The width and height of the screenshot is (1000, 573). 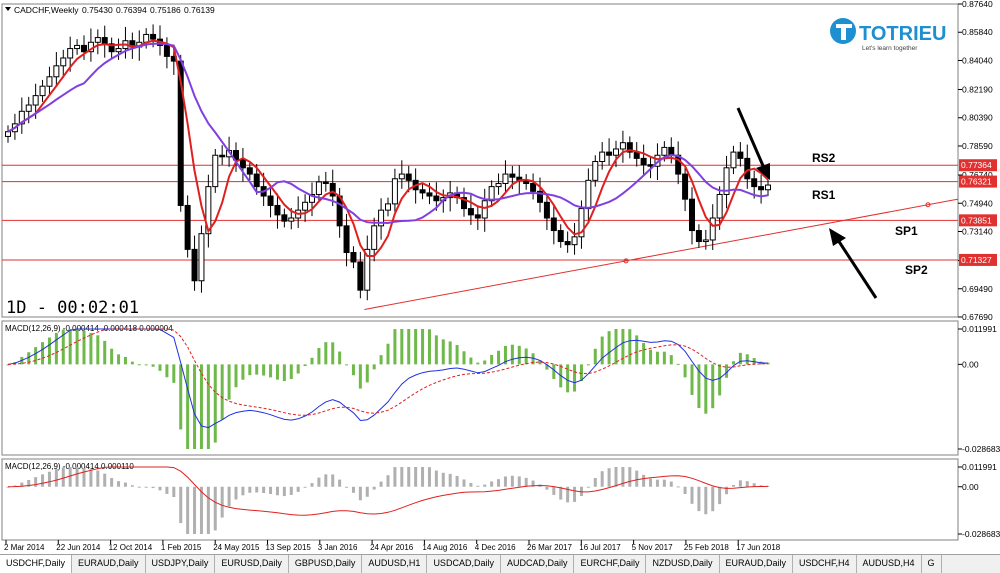 I want to click on ohlc-high: 0.76394, so click(x=131, y=10).